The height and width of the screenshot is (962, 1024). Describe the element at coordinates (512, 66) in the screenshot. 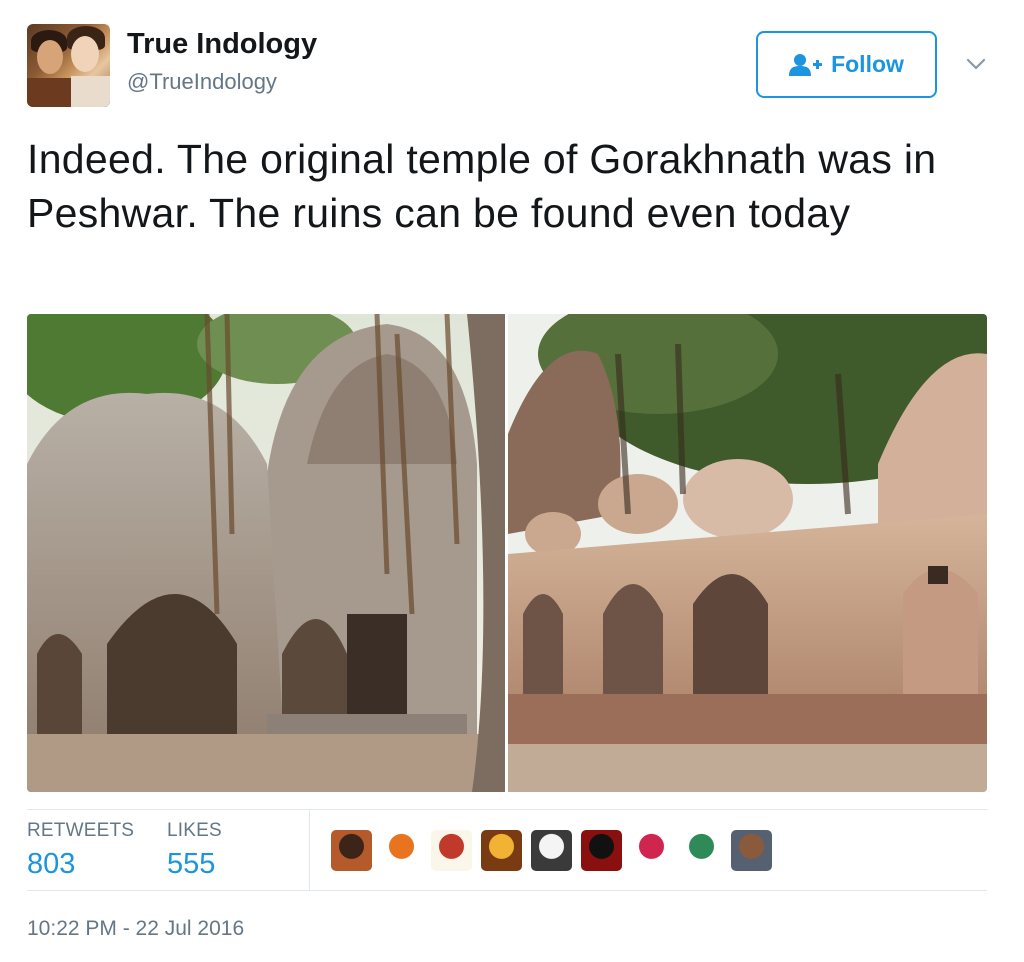

I see `tweet-header: True Indology @TrueIndology Follow` at that location.